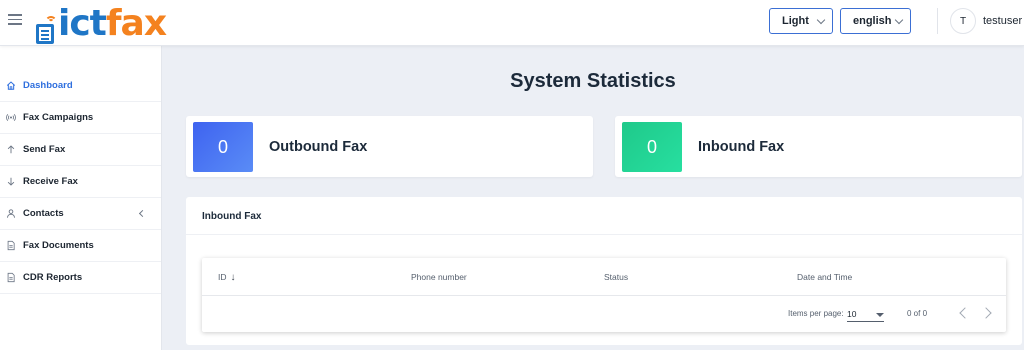 Image resolution: width=1024 pixels, height=350 pixels. I want to click on person-icon, so click(11, 214).